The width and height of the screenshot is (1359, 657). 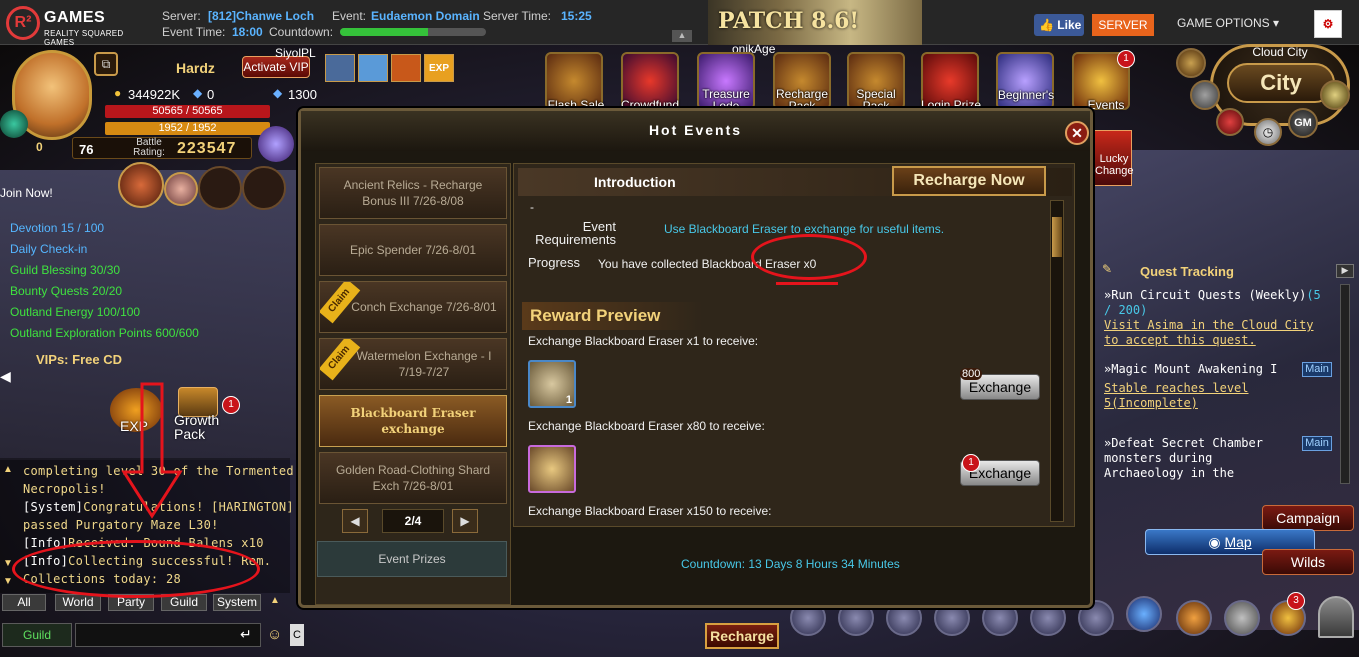 I want to click on event-item-label: Epic Spender 7/26-8/01, so click(x=413, y=250).